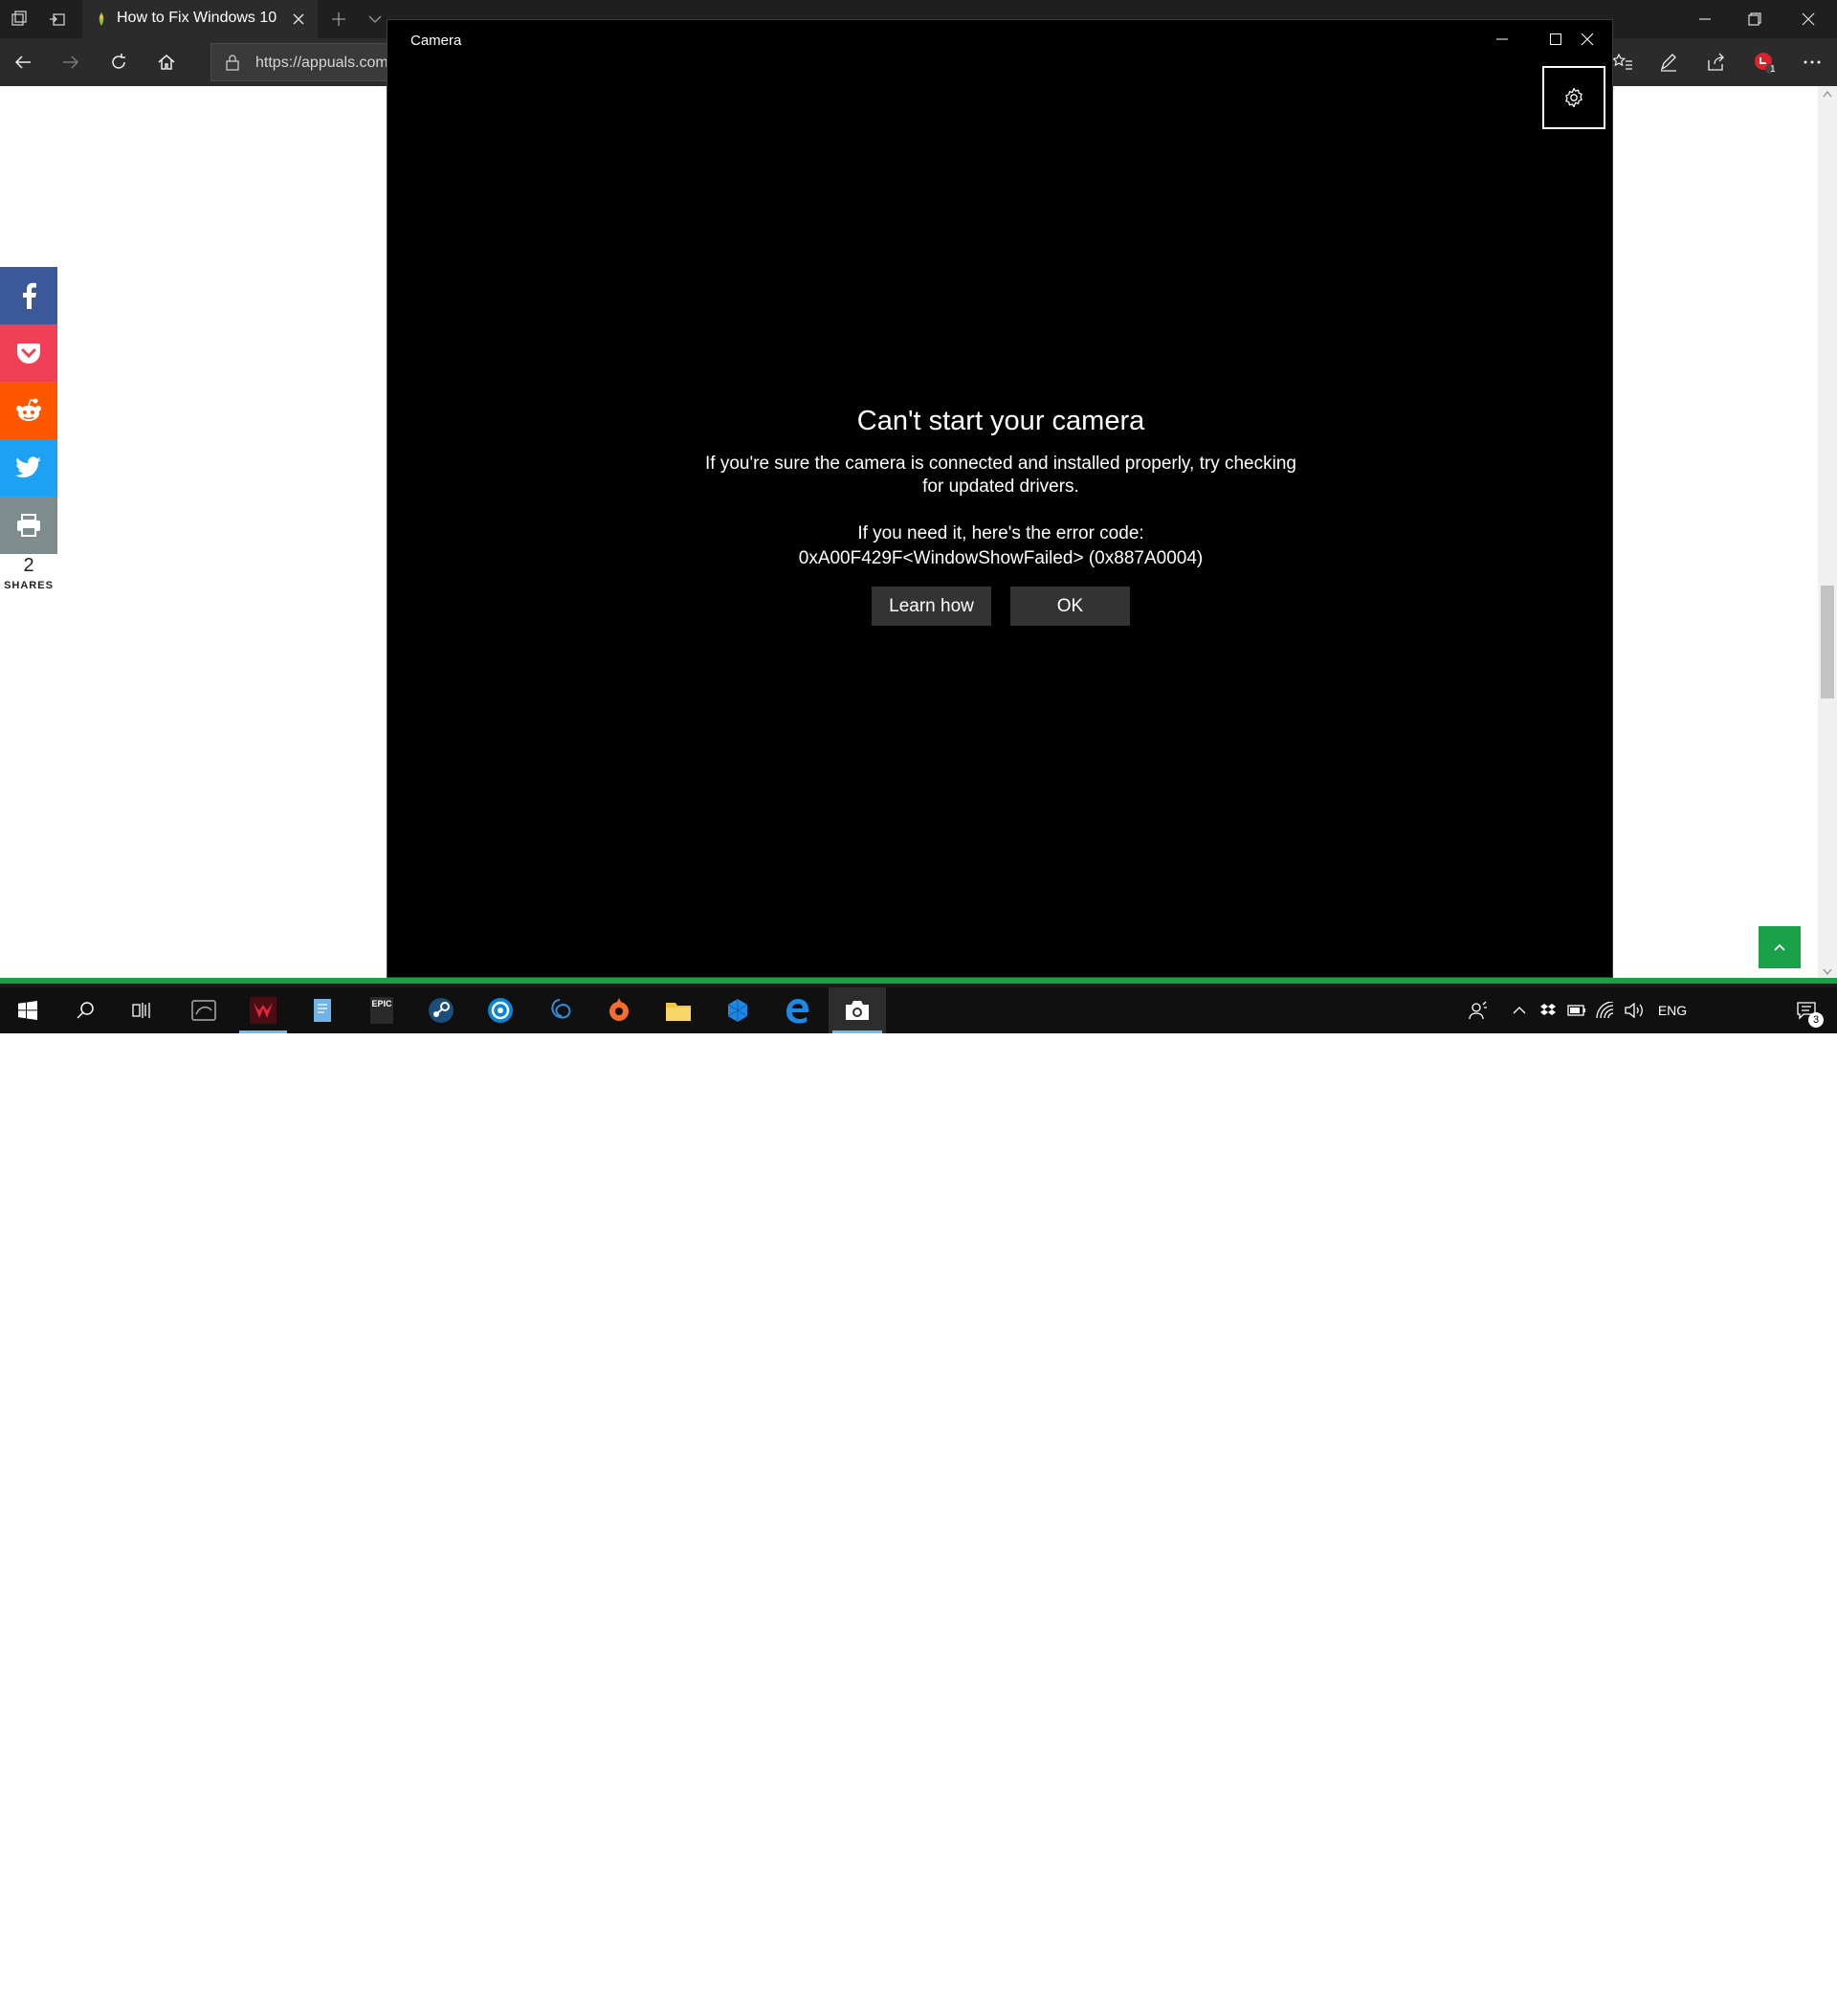  Describe the element at coordinates (1519, 1010) in the screenshot. I see `show-hidden-icons-chevron-icon` at that location.